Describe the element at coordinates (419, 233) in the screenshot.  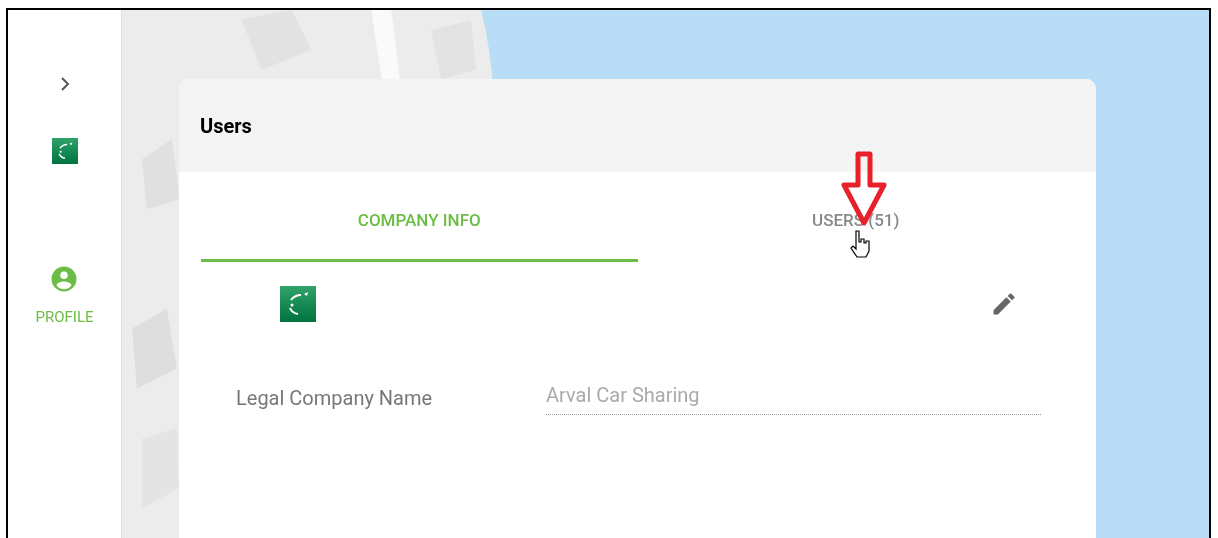
I see `tab: COMPANY INFO` at that location.